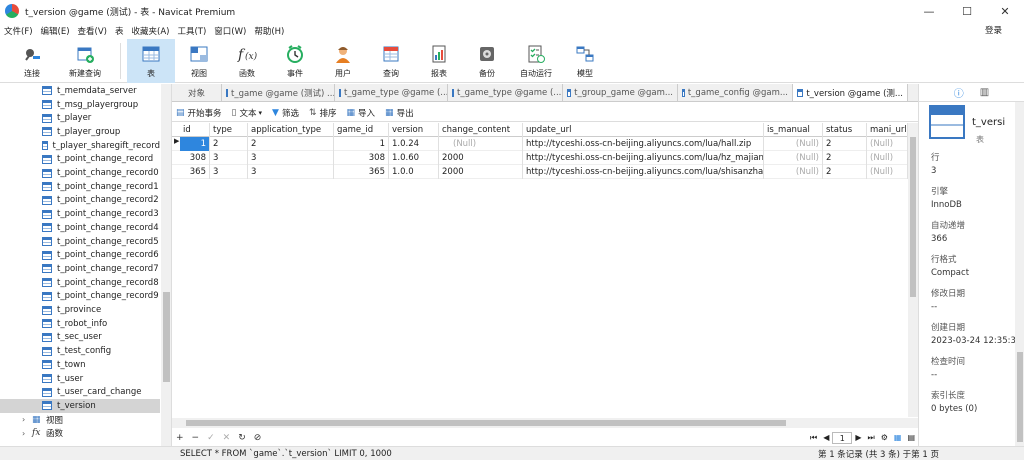 This screenshot has width=1024, height=460. What do you see at coordinates (414, 158) in the screenshot?
I see `cell-version: 1.0.60` at bounding box center [414, 158].